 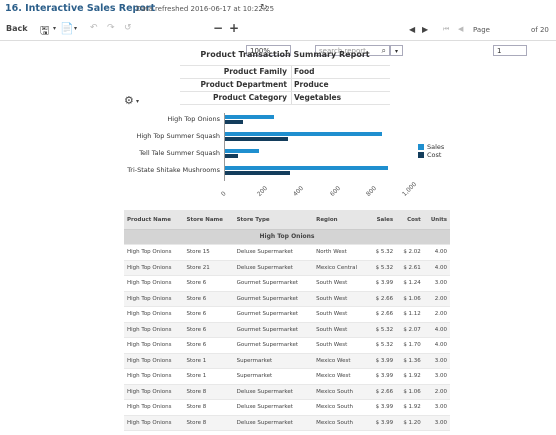 What do you see at coordinates (208, 361) in the screenshot?
I see `table-cell: Store 1` at bounding box center [208, 361].